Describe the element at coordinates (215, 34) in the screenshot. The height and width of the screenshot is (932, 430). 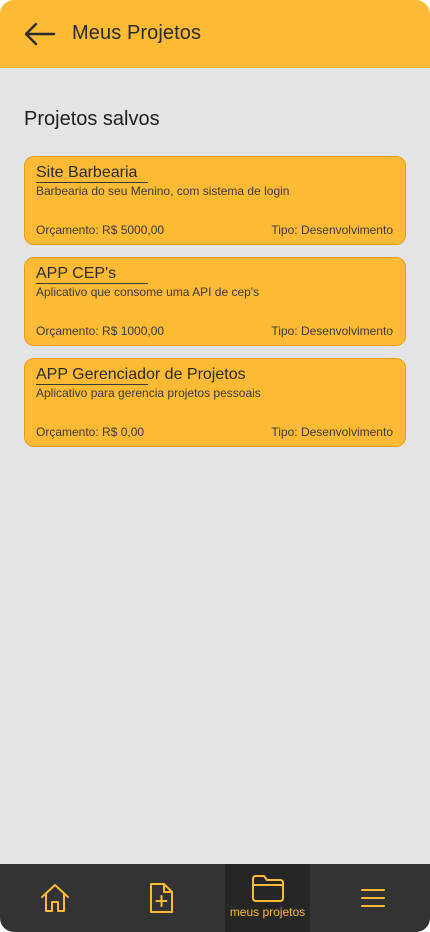
I see `header-bar: Meus Projetos` at that location.